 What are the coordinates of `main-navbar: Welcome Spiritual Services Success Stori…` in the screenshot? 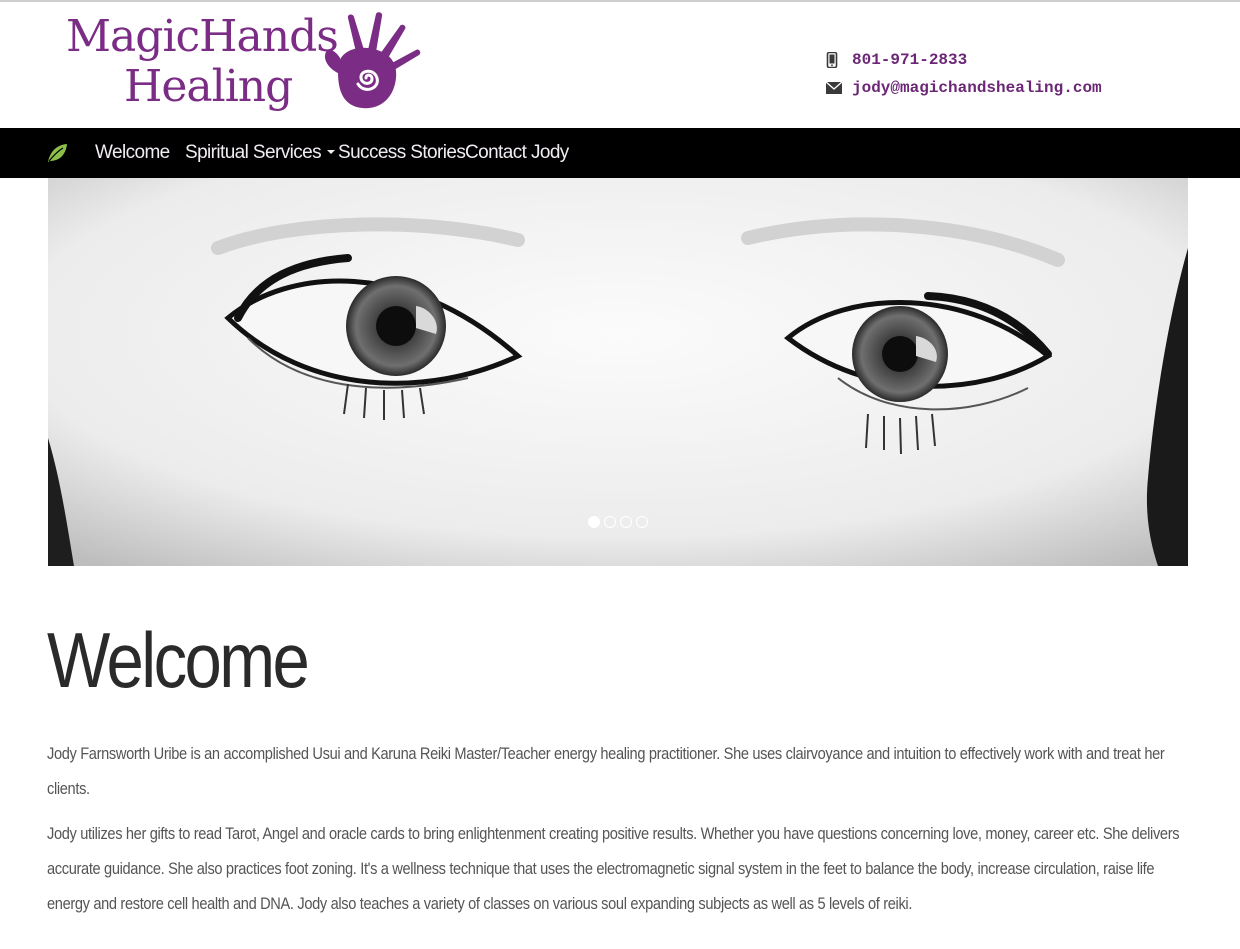 It's located at (620, 153).